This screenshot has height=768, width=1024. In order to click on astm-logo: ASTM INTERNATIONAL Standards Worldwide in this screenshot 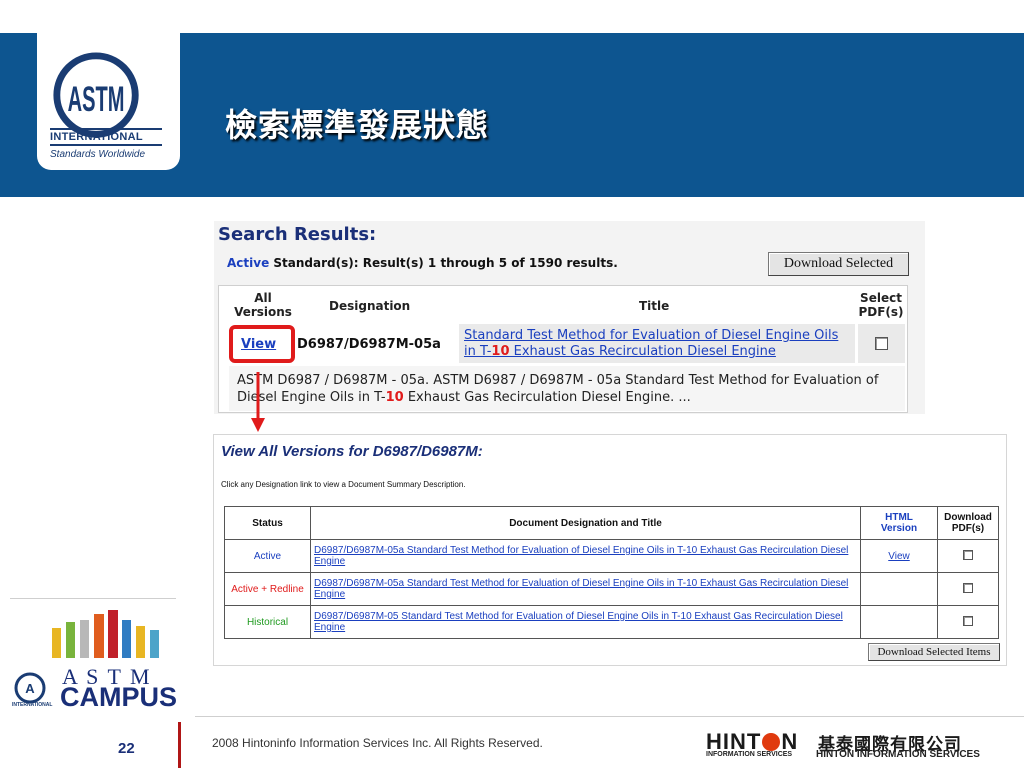, I will do `click(108, 101)`.